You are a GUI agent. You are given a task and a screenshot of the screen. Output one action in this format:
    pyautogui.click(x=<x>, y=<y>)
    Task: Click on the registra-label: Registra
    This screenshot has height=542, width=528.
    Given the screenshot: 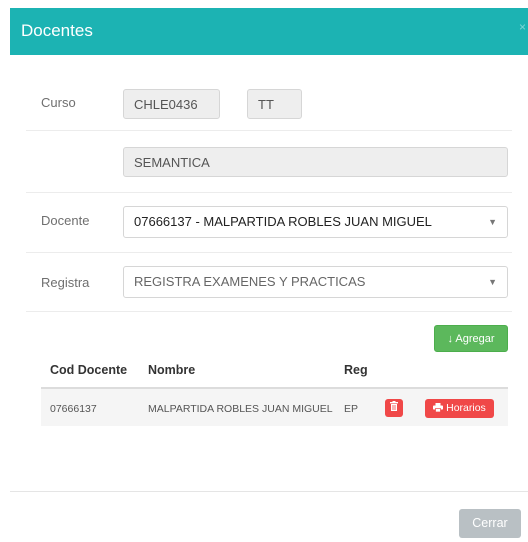 What is the action you would take?
    pyautogui.click(x=65, y=282)
    